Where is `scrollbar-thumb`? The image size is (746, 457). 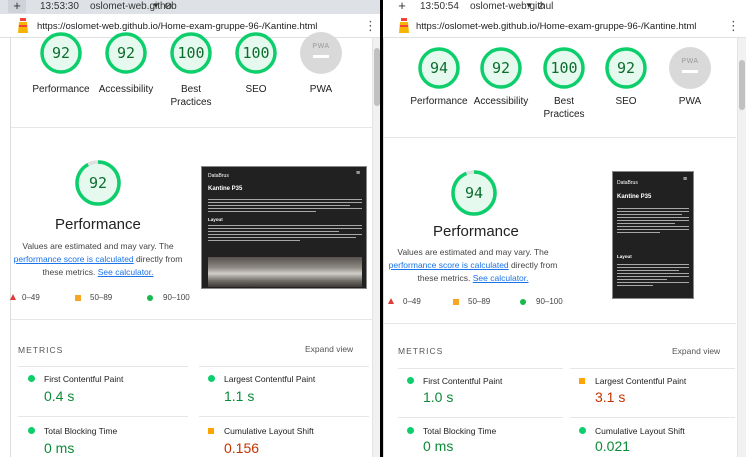
scrollbar-thumb is located at coordinates (742, 85).